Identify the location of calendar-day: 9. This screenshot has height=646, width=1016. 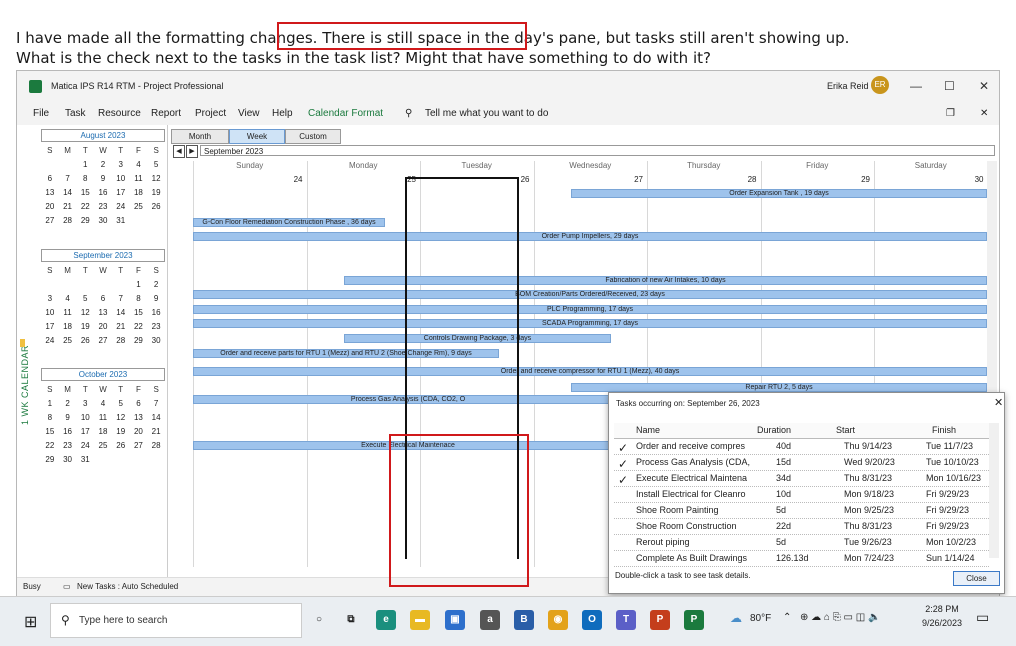
(103, 178).